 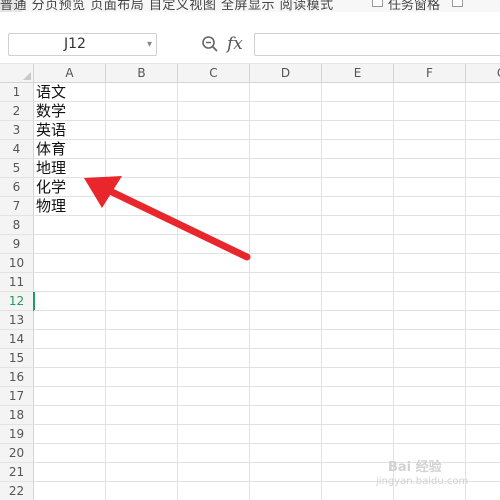 I want to click on watermark-url: jingyan.baidu.com, so click(x=422, y=481).